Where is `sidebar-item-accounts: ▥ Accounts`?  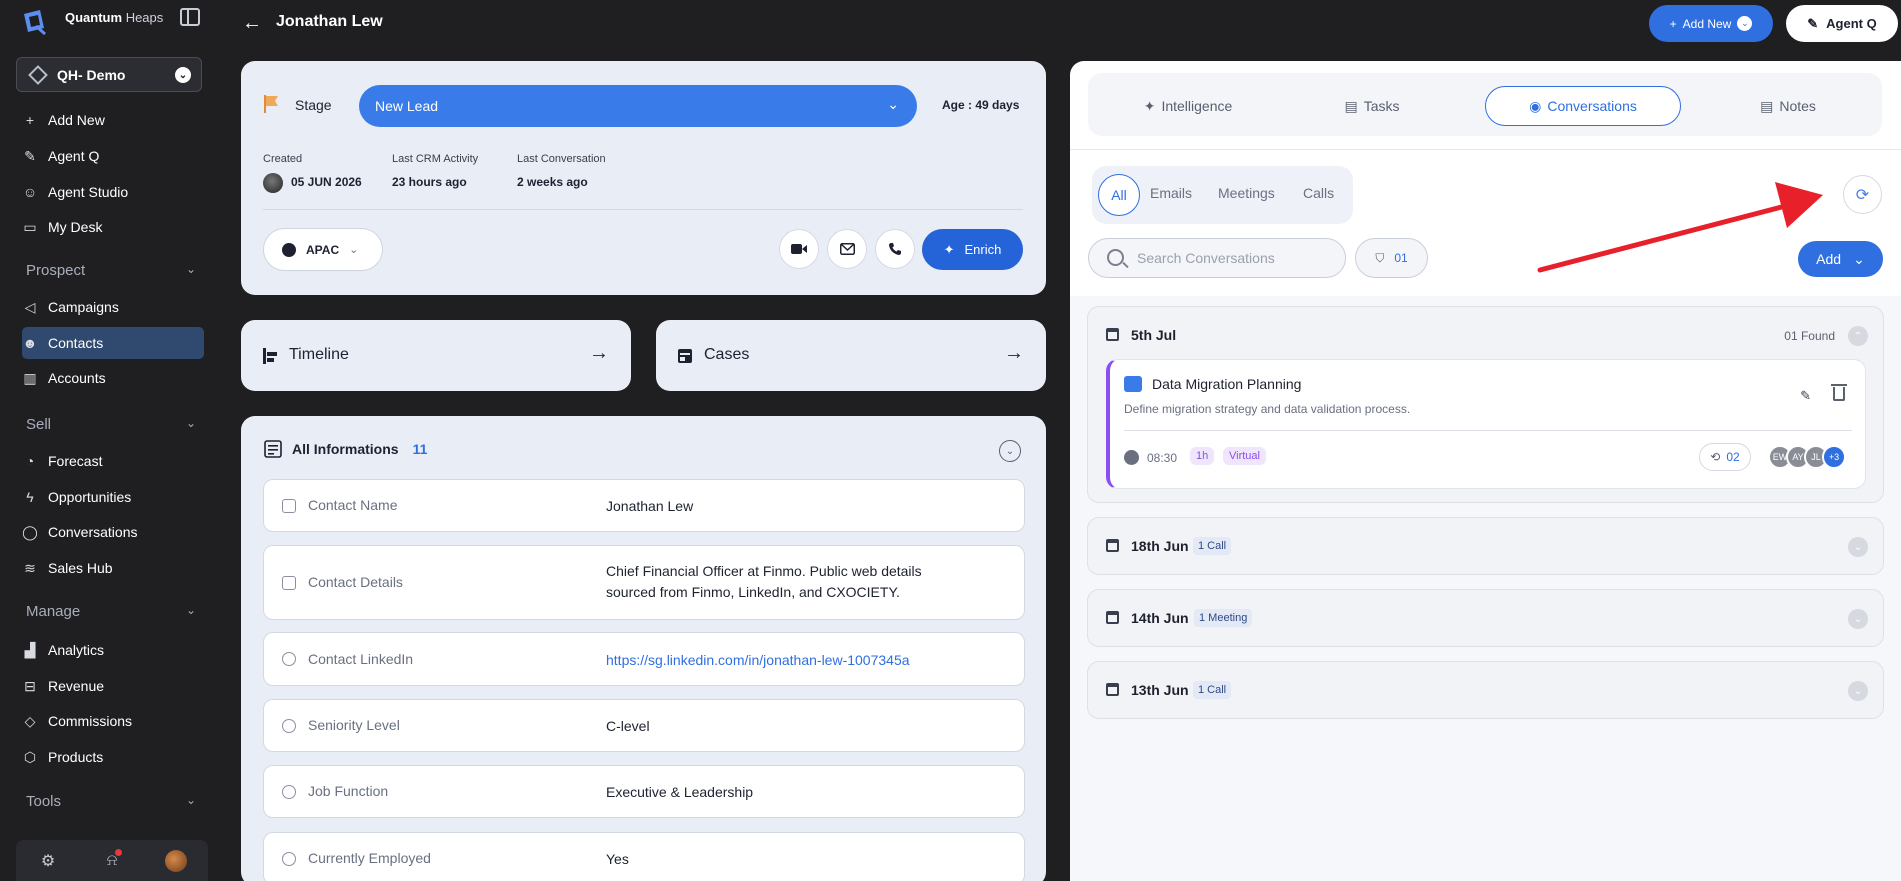 sidebar-item-accounts: ▥ Accounts is located at coordinates (113, 378).